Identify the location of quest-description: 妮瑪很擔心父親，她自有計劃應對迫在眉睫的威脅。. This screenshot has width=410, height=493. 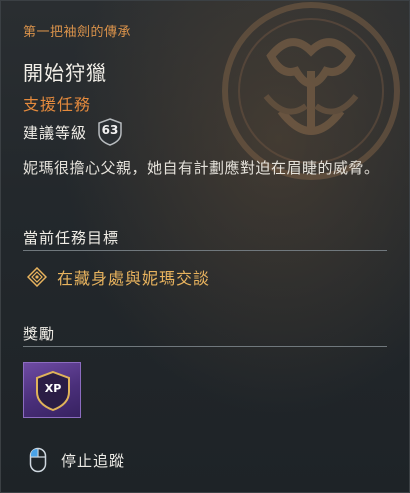
(201, 168).